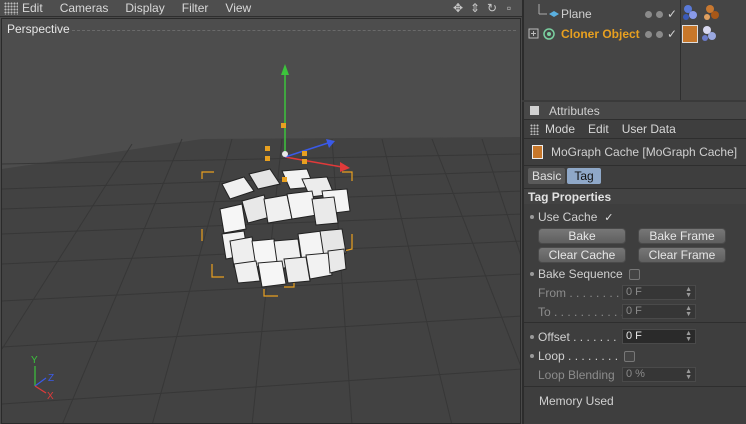 The image size is (746, 424). I want to click on memory-used-label: Memory Used, so click(576, 401).